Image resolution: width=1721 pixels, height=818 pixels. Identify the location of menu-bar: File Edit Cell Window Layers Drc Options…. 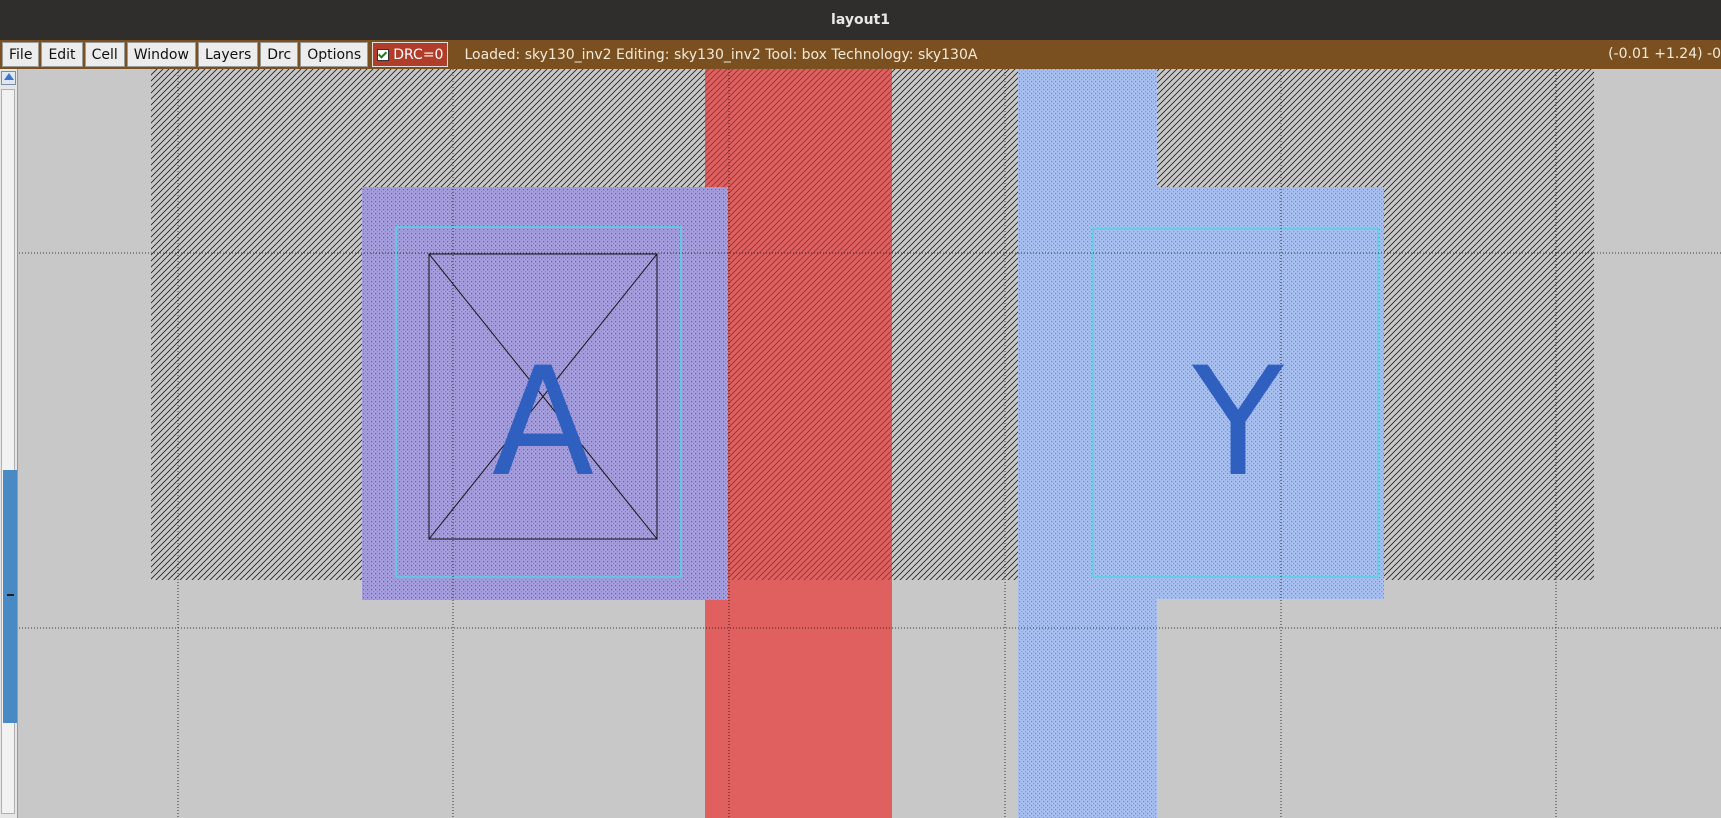
(860, 54).